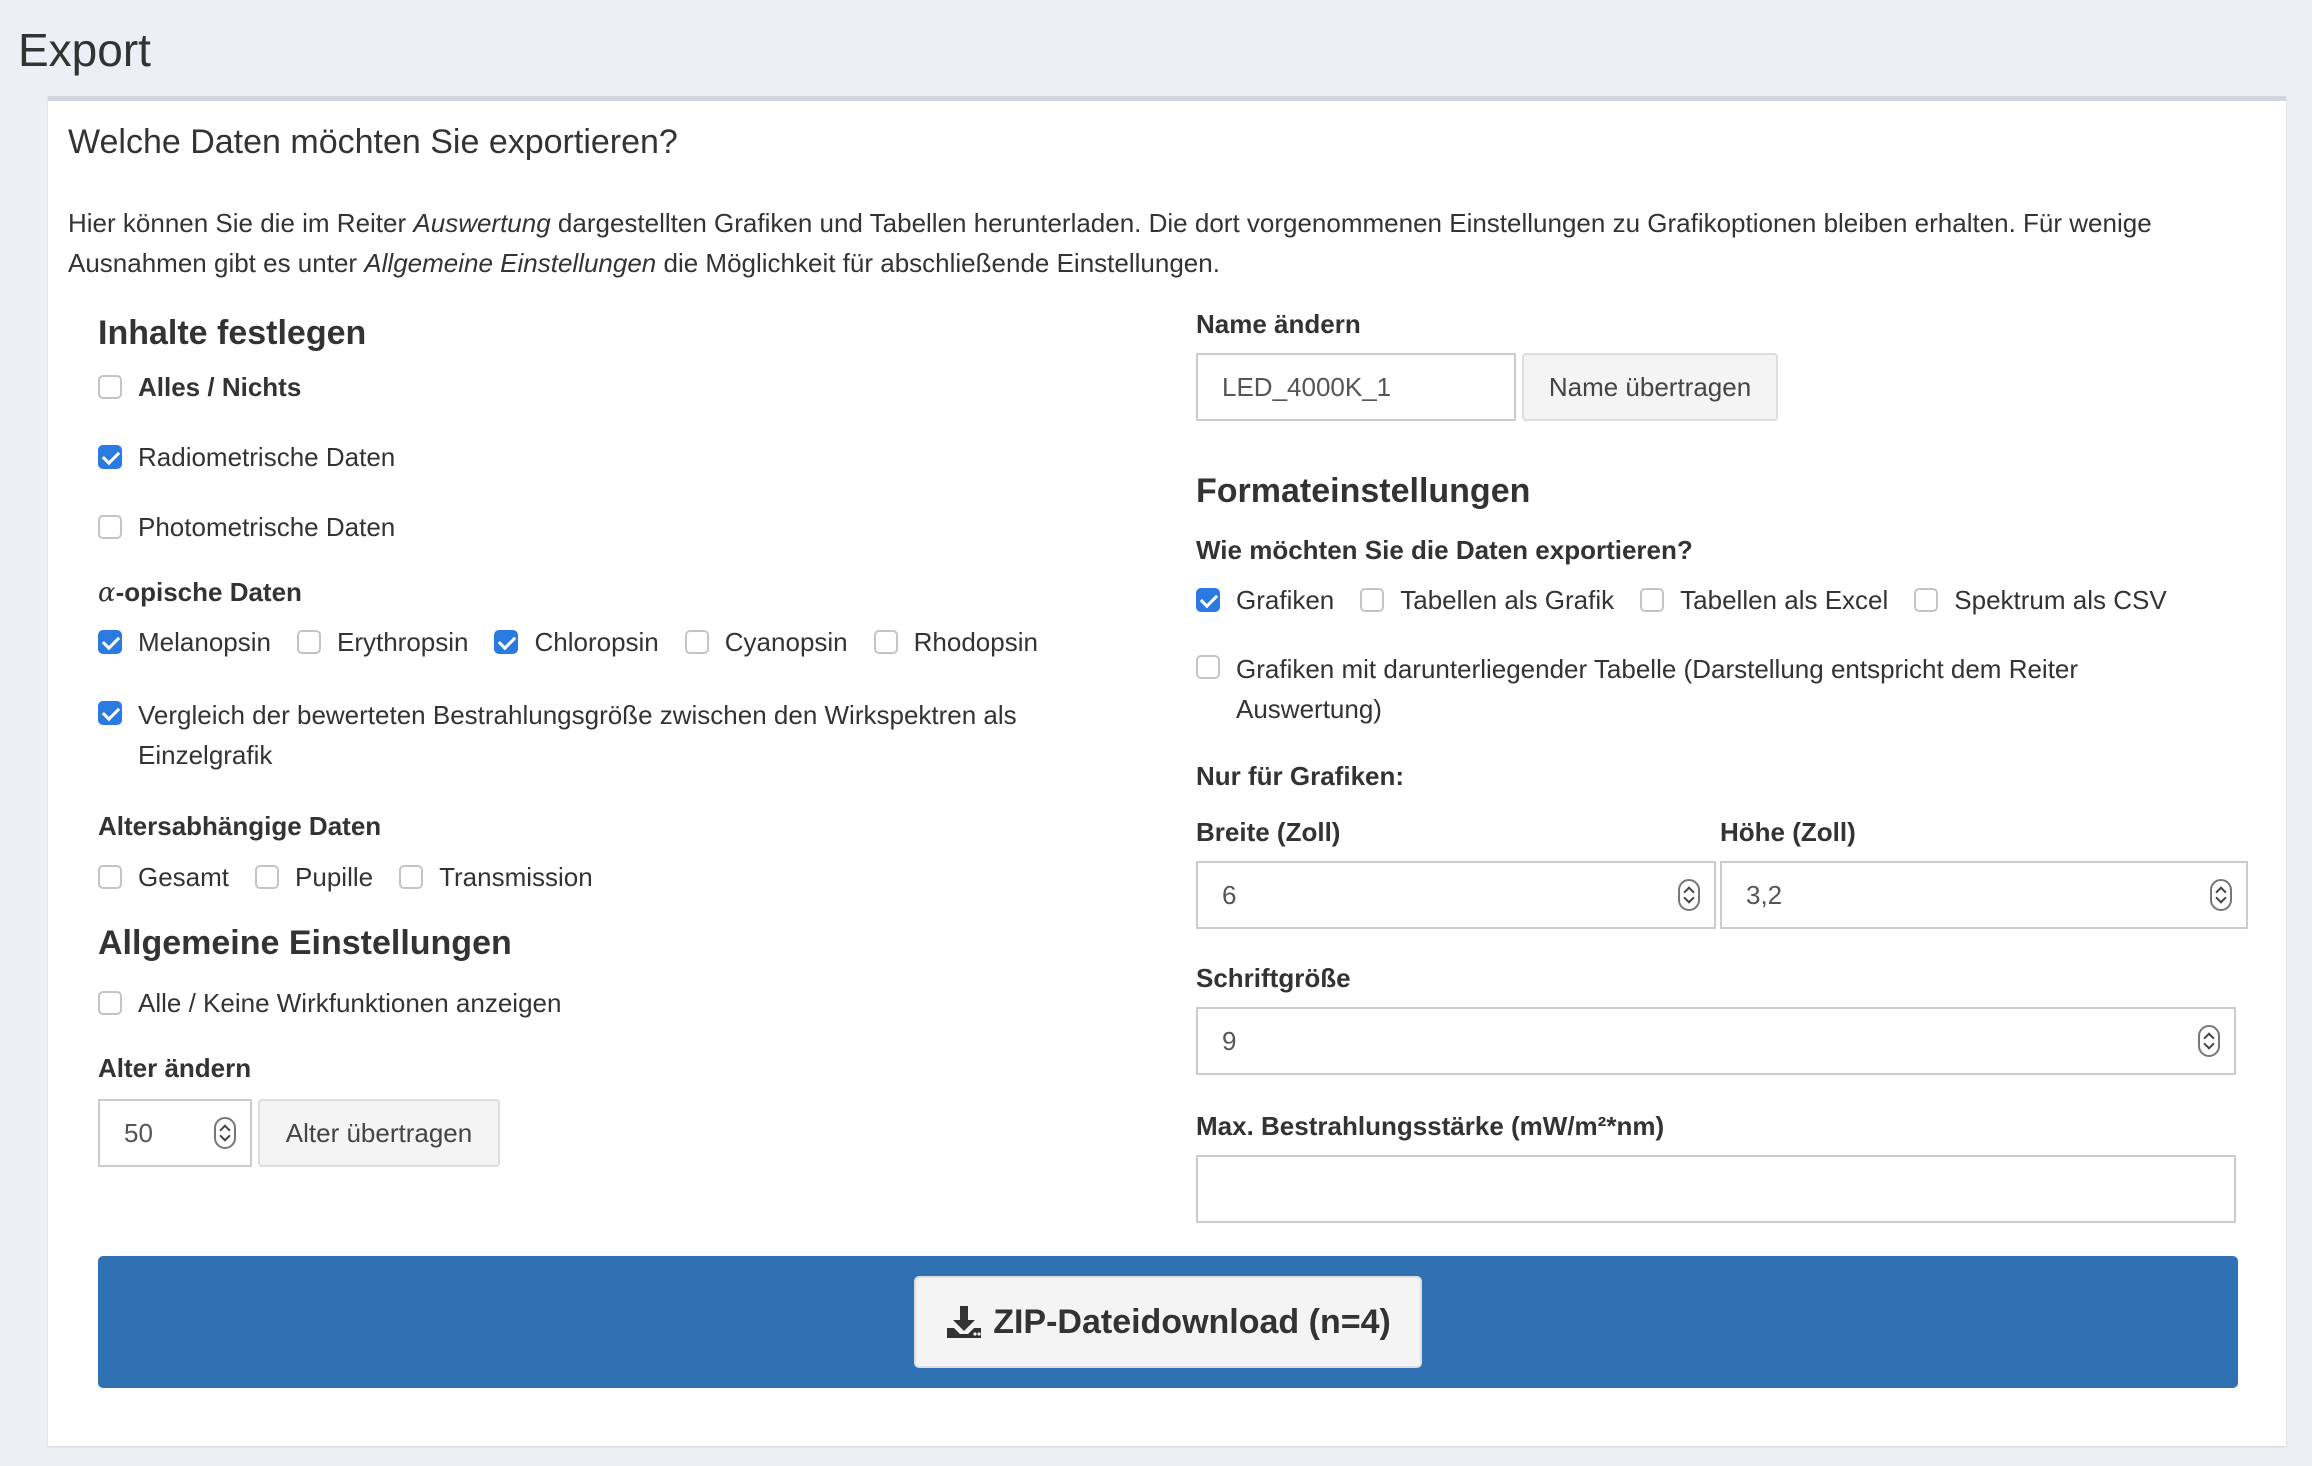 This screenshot has height=1466, width=2312. What do you see at coordinates (200, 592) in the screenshot?
I see `alpha-opic-label: α-opische Daten` at bounding box center [200, 592].